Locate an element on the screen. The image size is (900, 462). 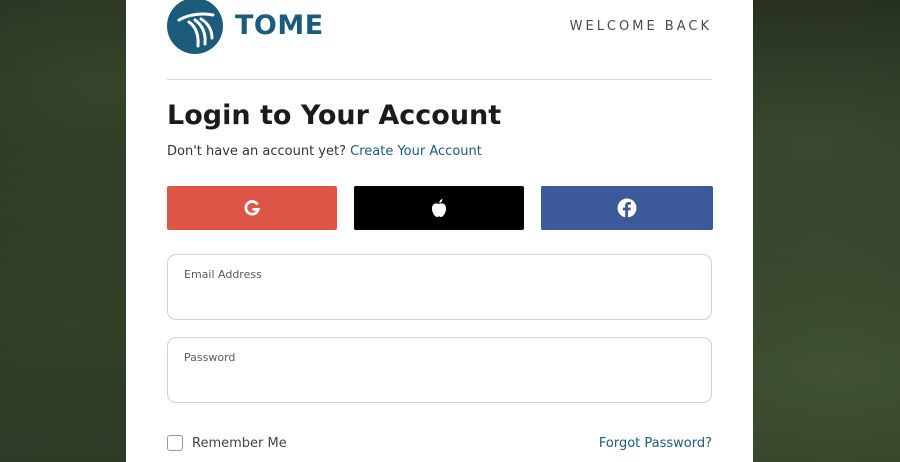
brand-logo: TOME is located at coordinates (245, 28).